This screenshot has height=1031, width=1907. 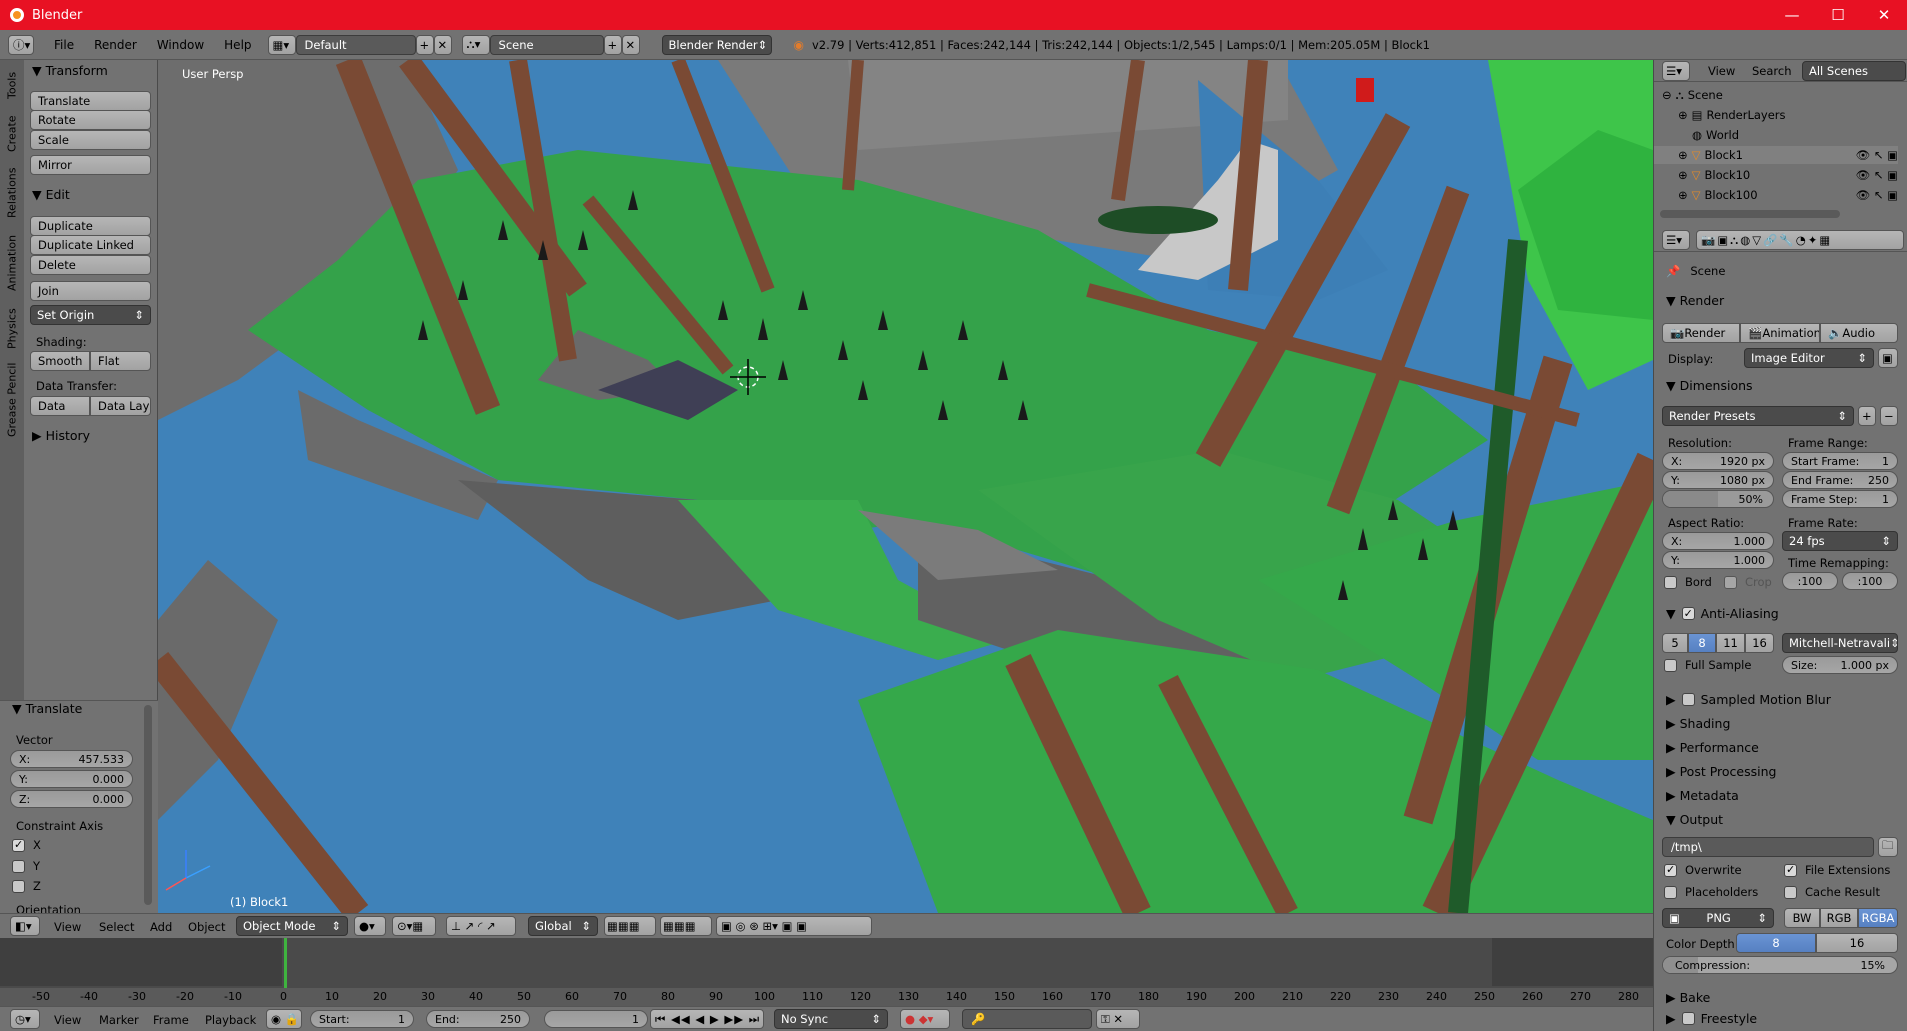 What do you see at coordinates (630, 44) in the screenshot?
I see `remove-scene-icon: ✕` at bounding box center [630, 44].